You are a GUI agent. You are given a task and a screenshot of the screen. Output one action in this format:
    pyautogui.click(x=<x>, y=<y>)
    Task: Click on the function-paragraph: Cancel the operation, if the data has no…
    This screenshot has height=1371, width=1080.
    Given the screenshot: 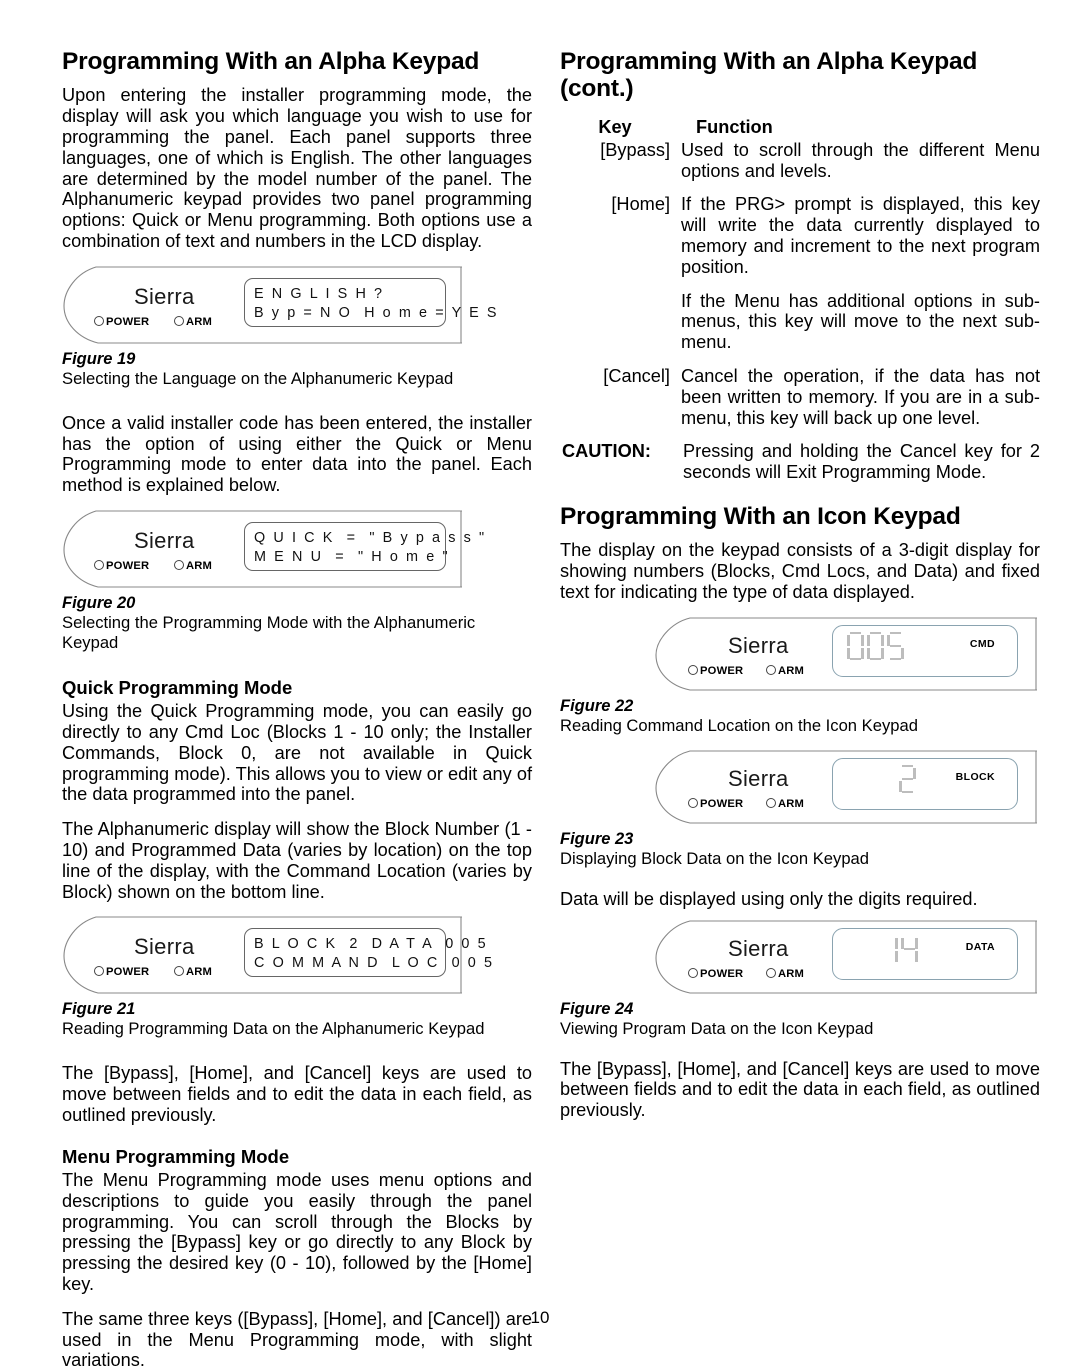 What is the action you would take?
    pyautogui.click(x=860, y=397)
    